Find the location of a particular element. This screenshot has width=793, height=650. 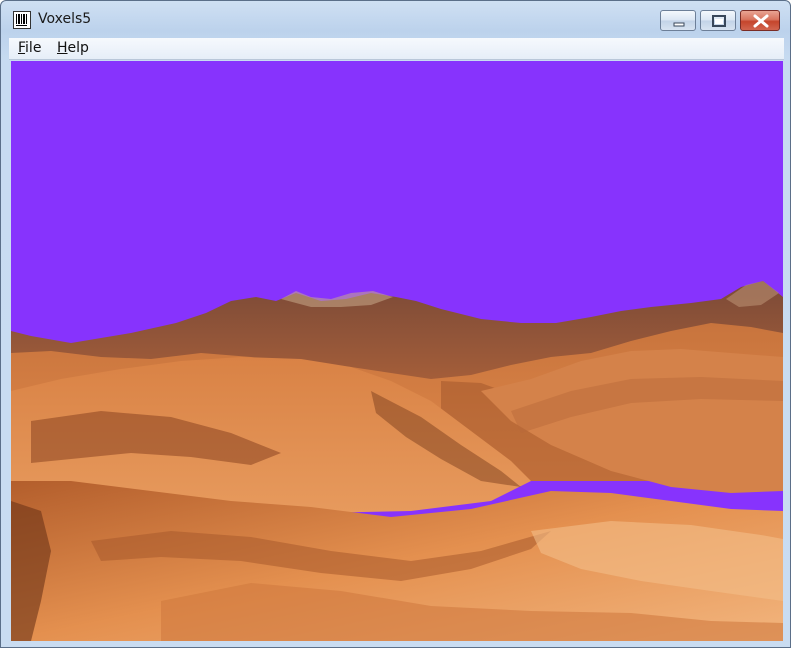

minimize-button is located at coordinates (678, 20).